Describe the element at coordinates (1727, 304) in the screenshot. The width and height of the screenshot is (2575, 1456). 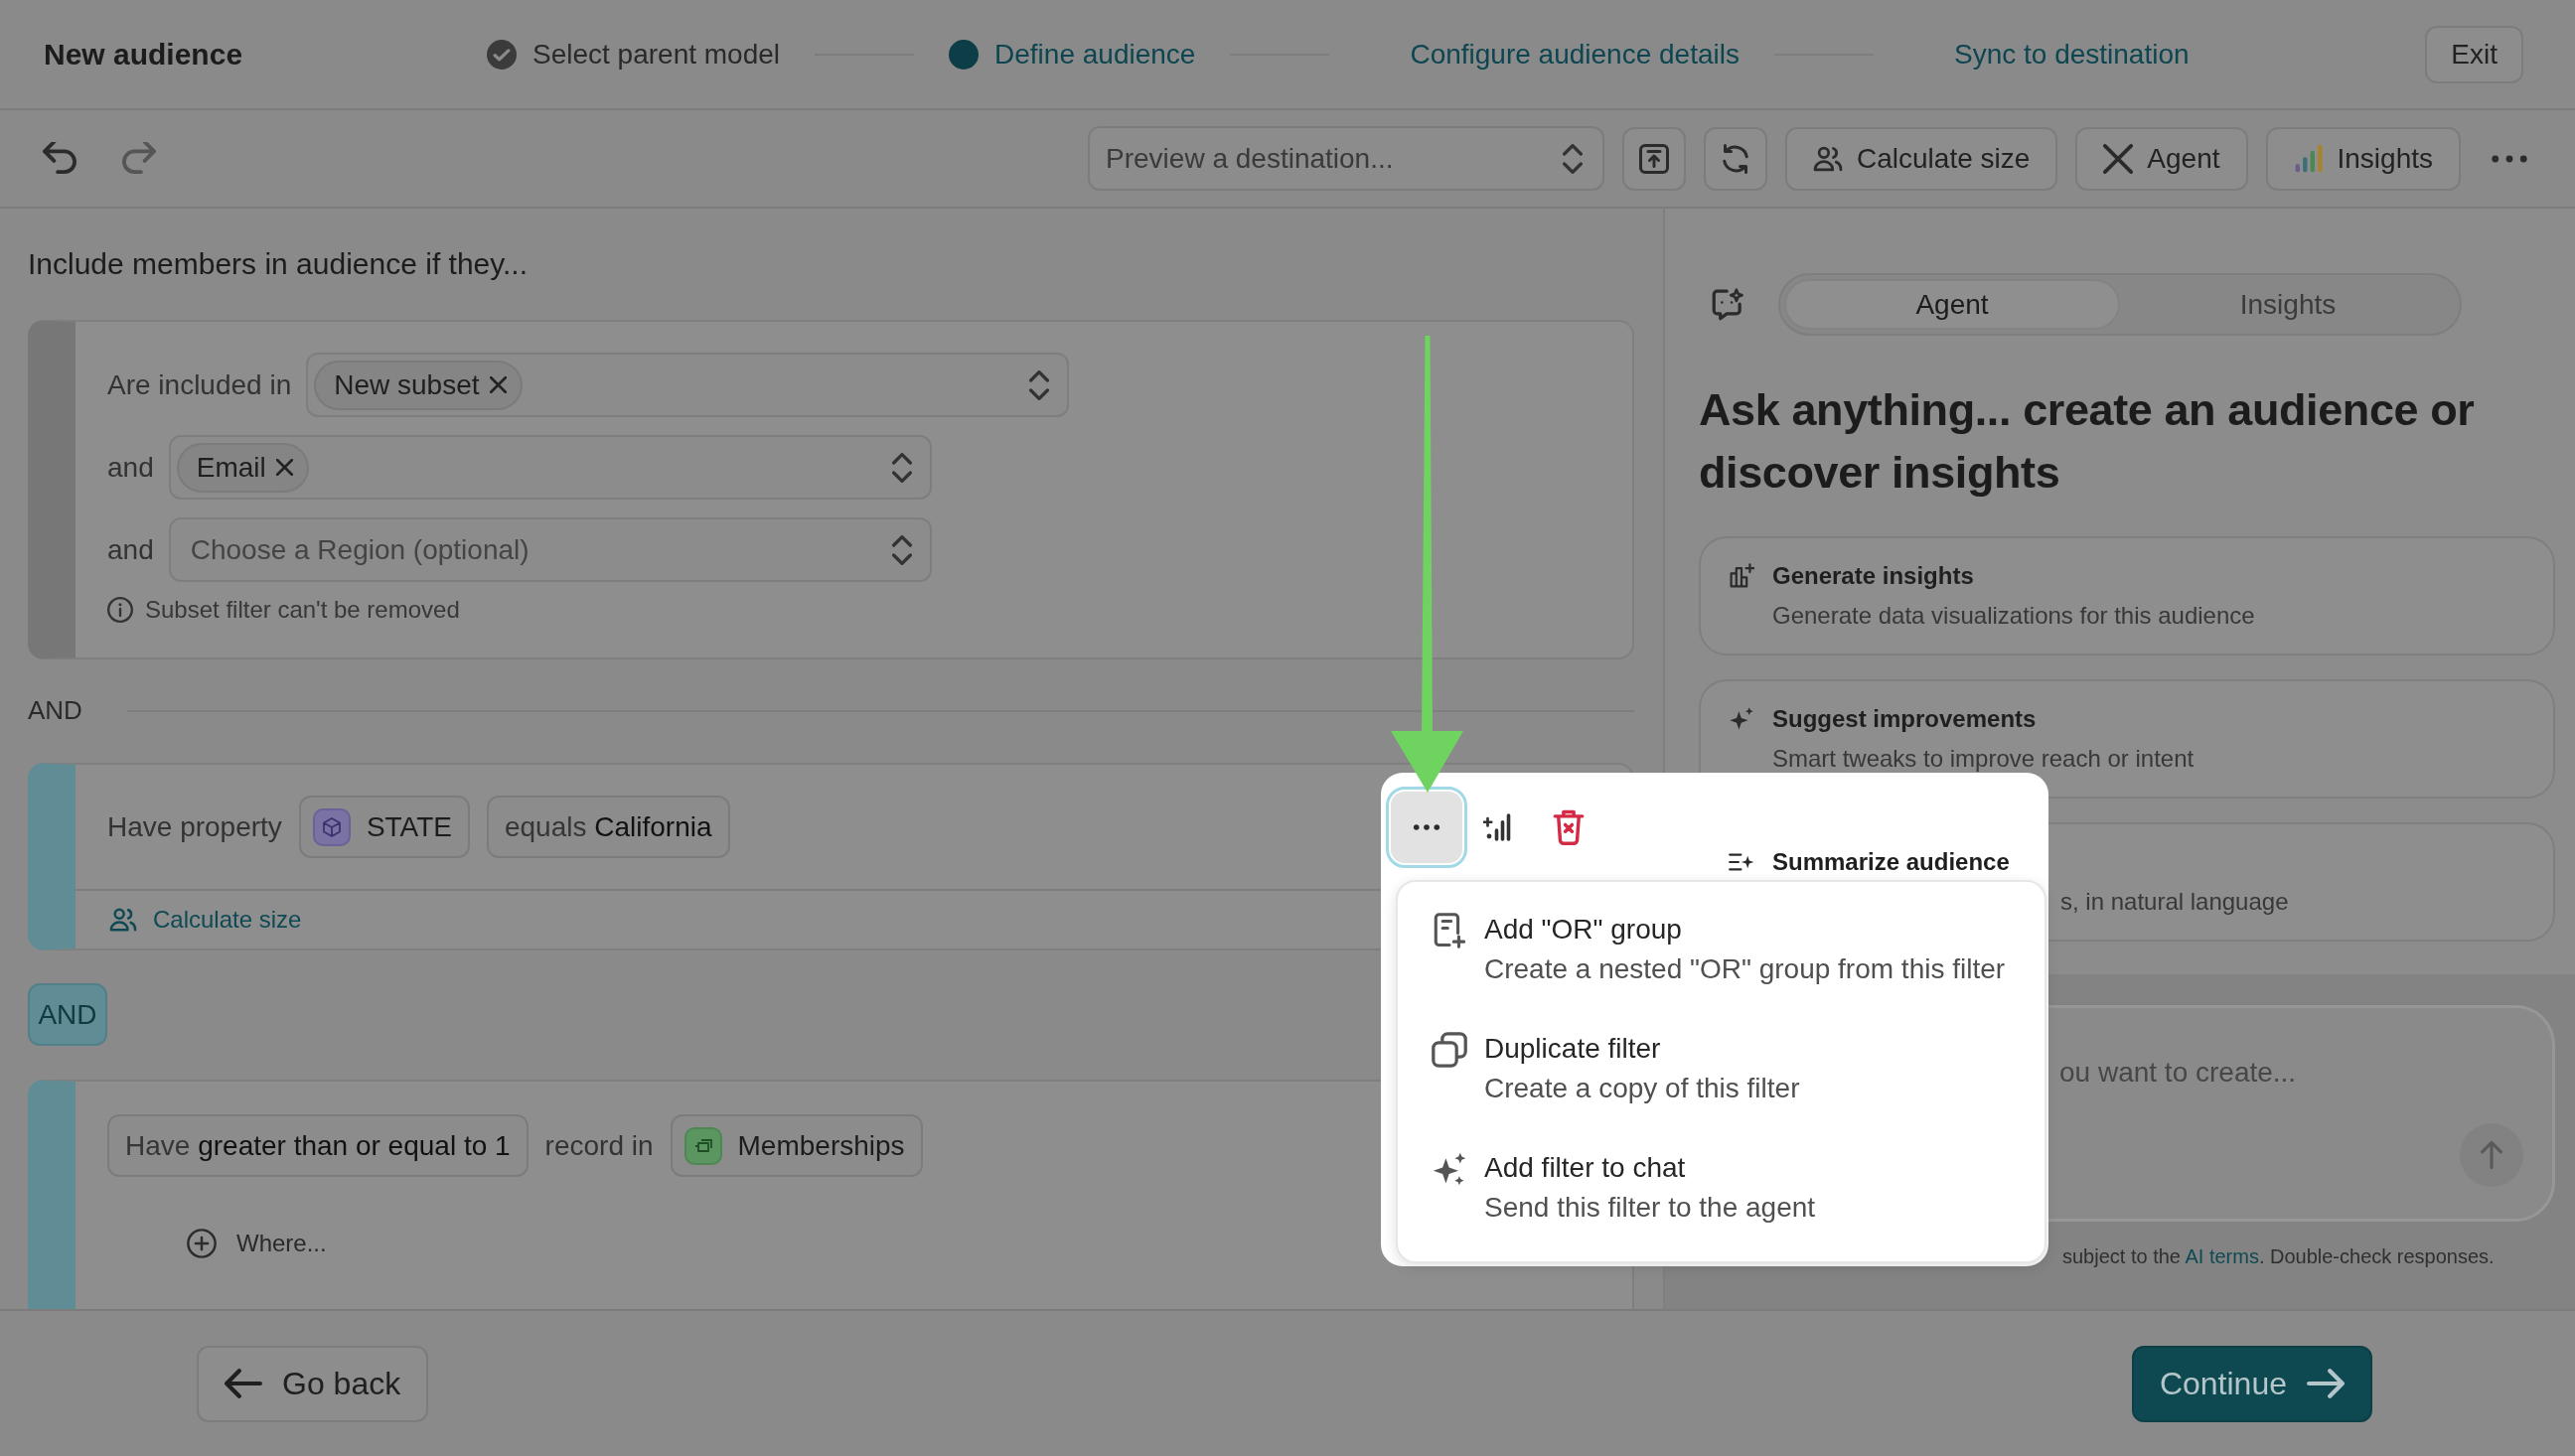
I see `chat-sparkle-icon` at that location.